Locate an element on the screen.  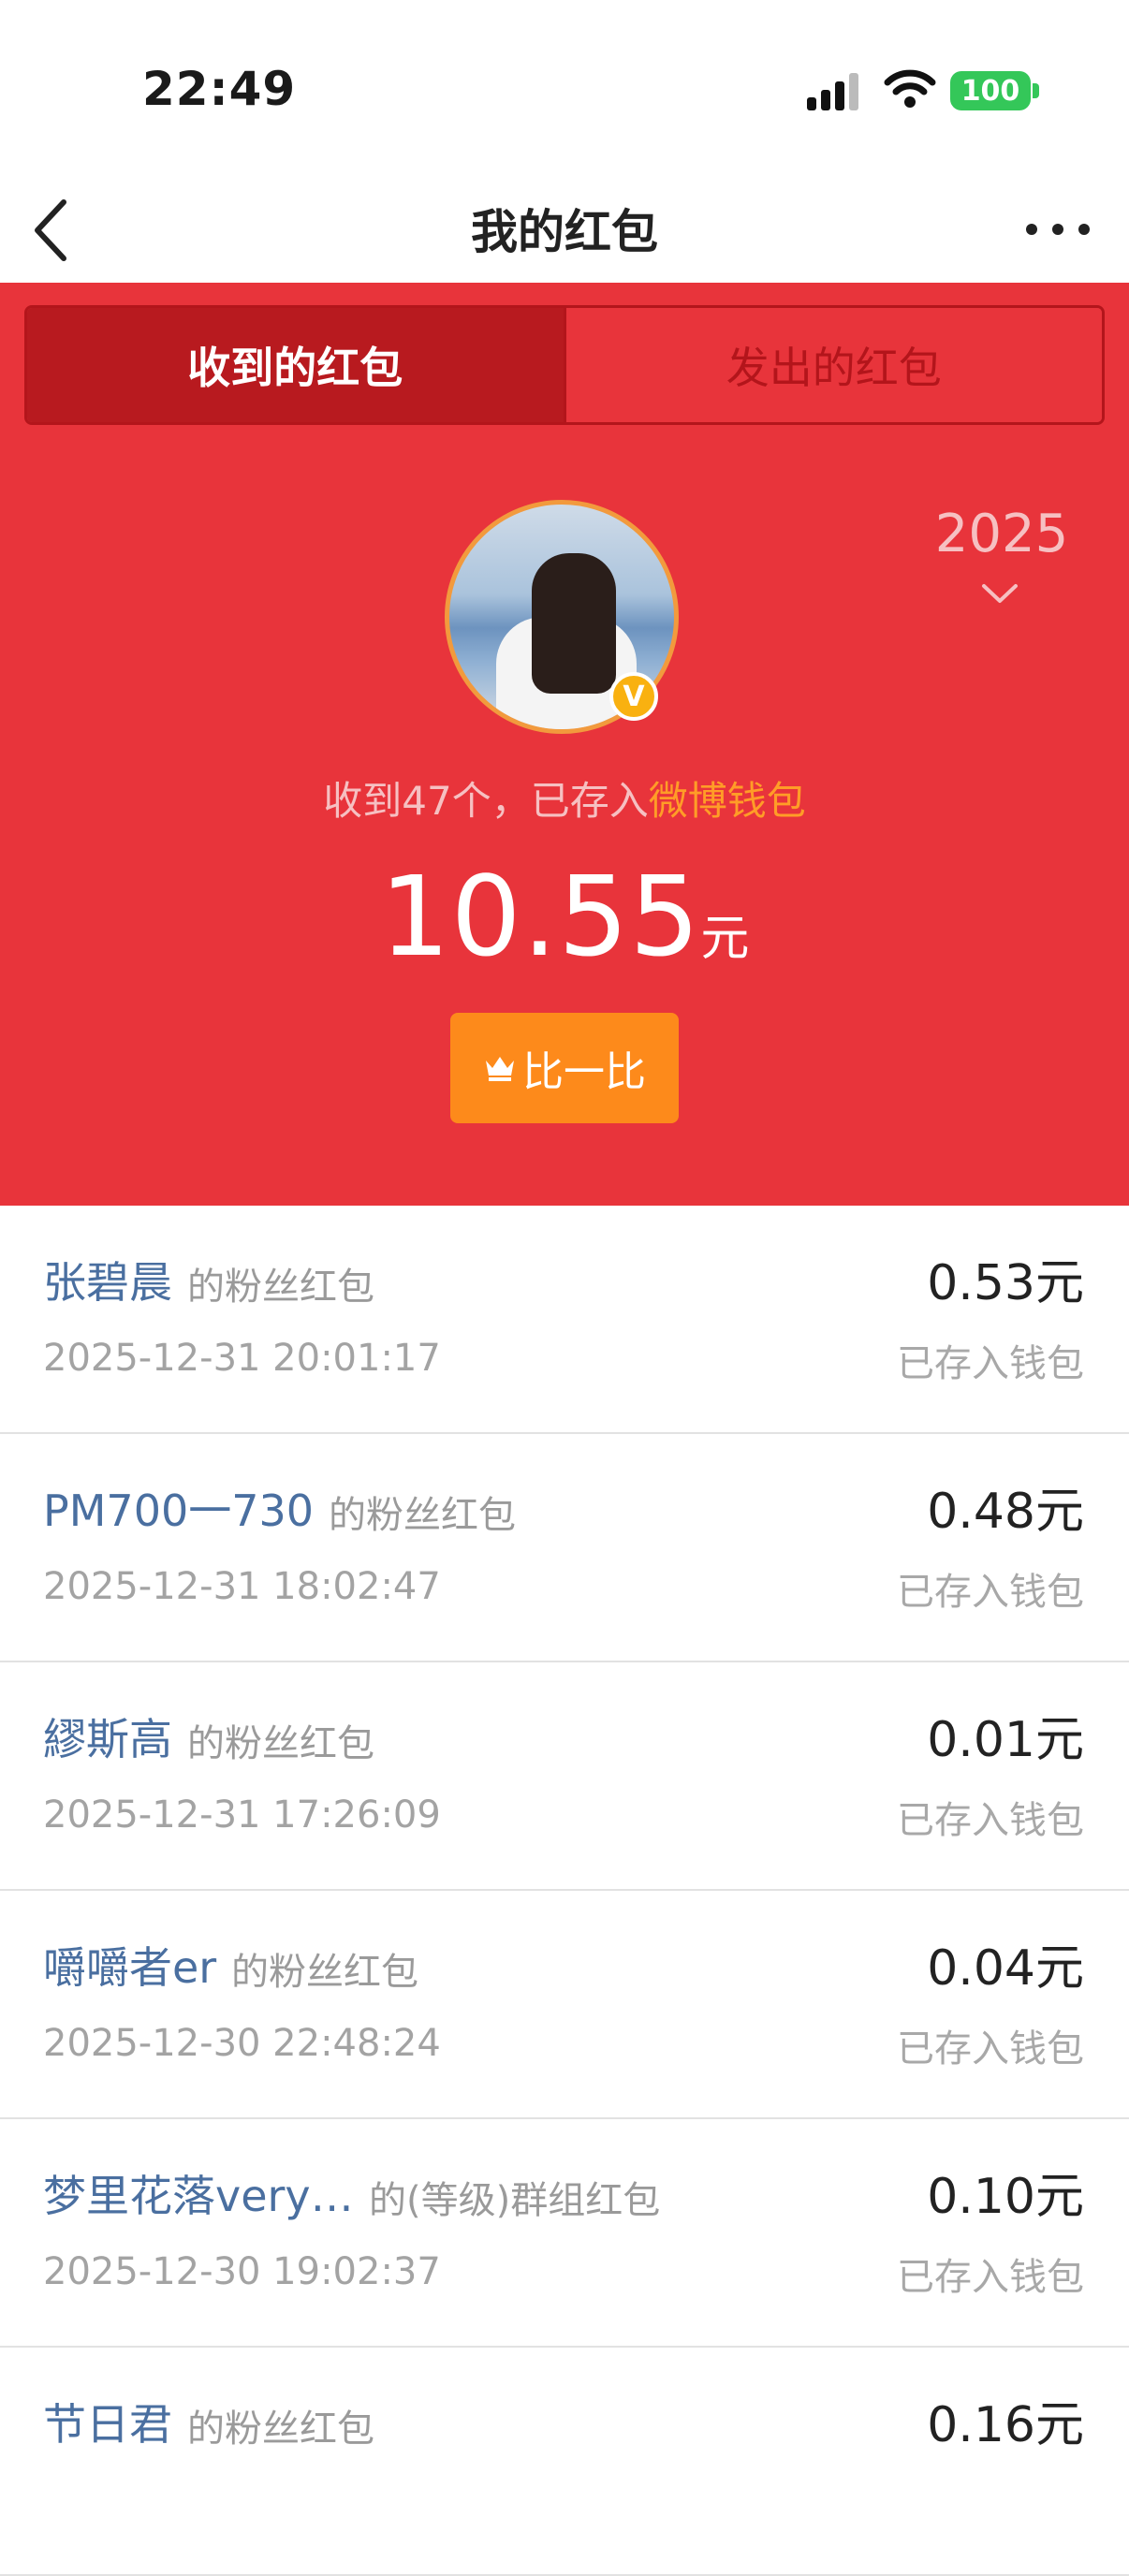
compare-button: 比一比 is located at coordinates (564, 1068).